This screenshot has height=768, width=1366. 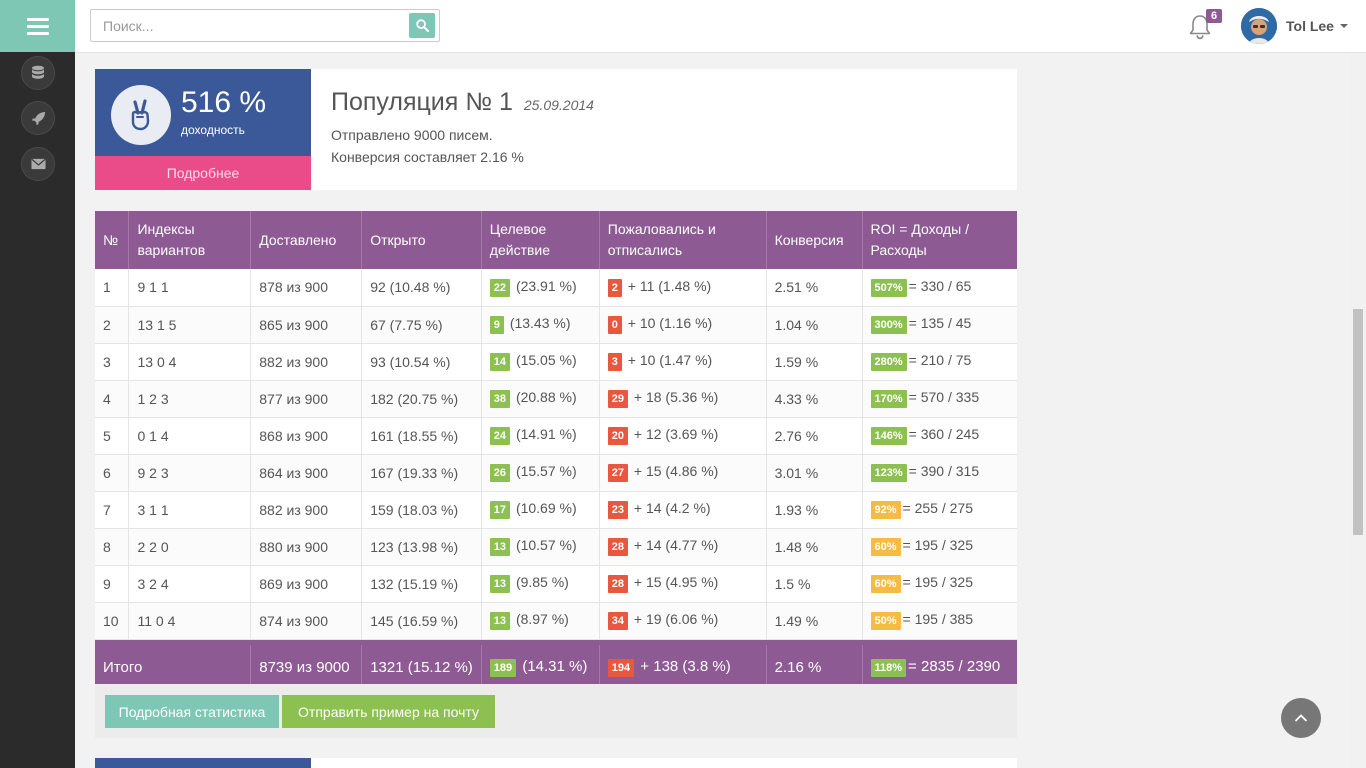 What do you see at coordinates (676, 434) in the screenshot?
I see `complaints-rest: + 12 (3.69 %)` at bounding box center [676, 434].